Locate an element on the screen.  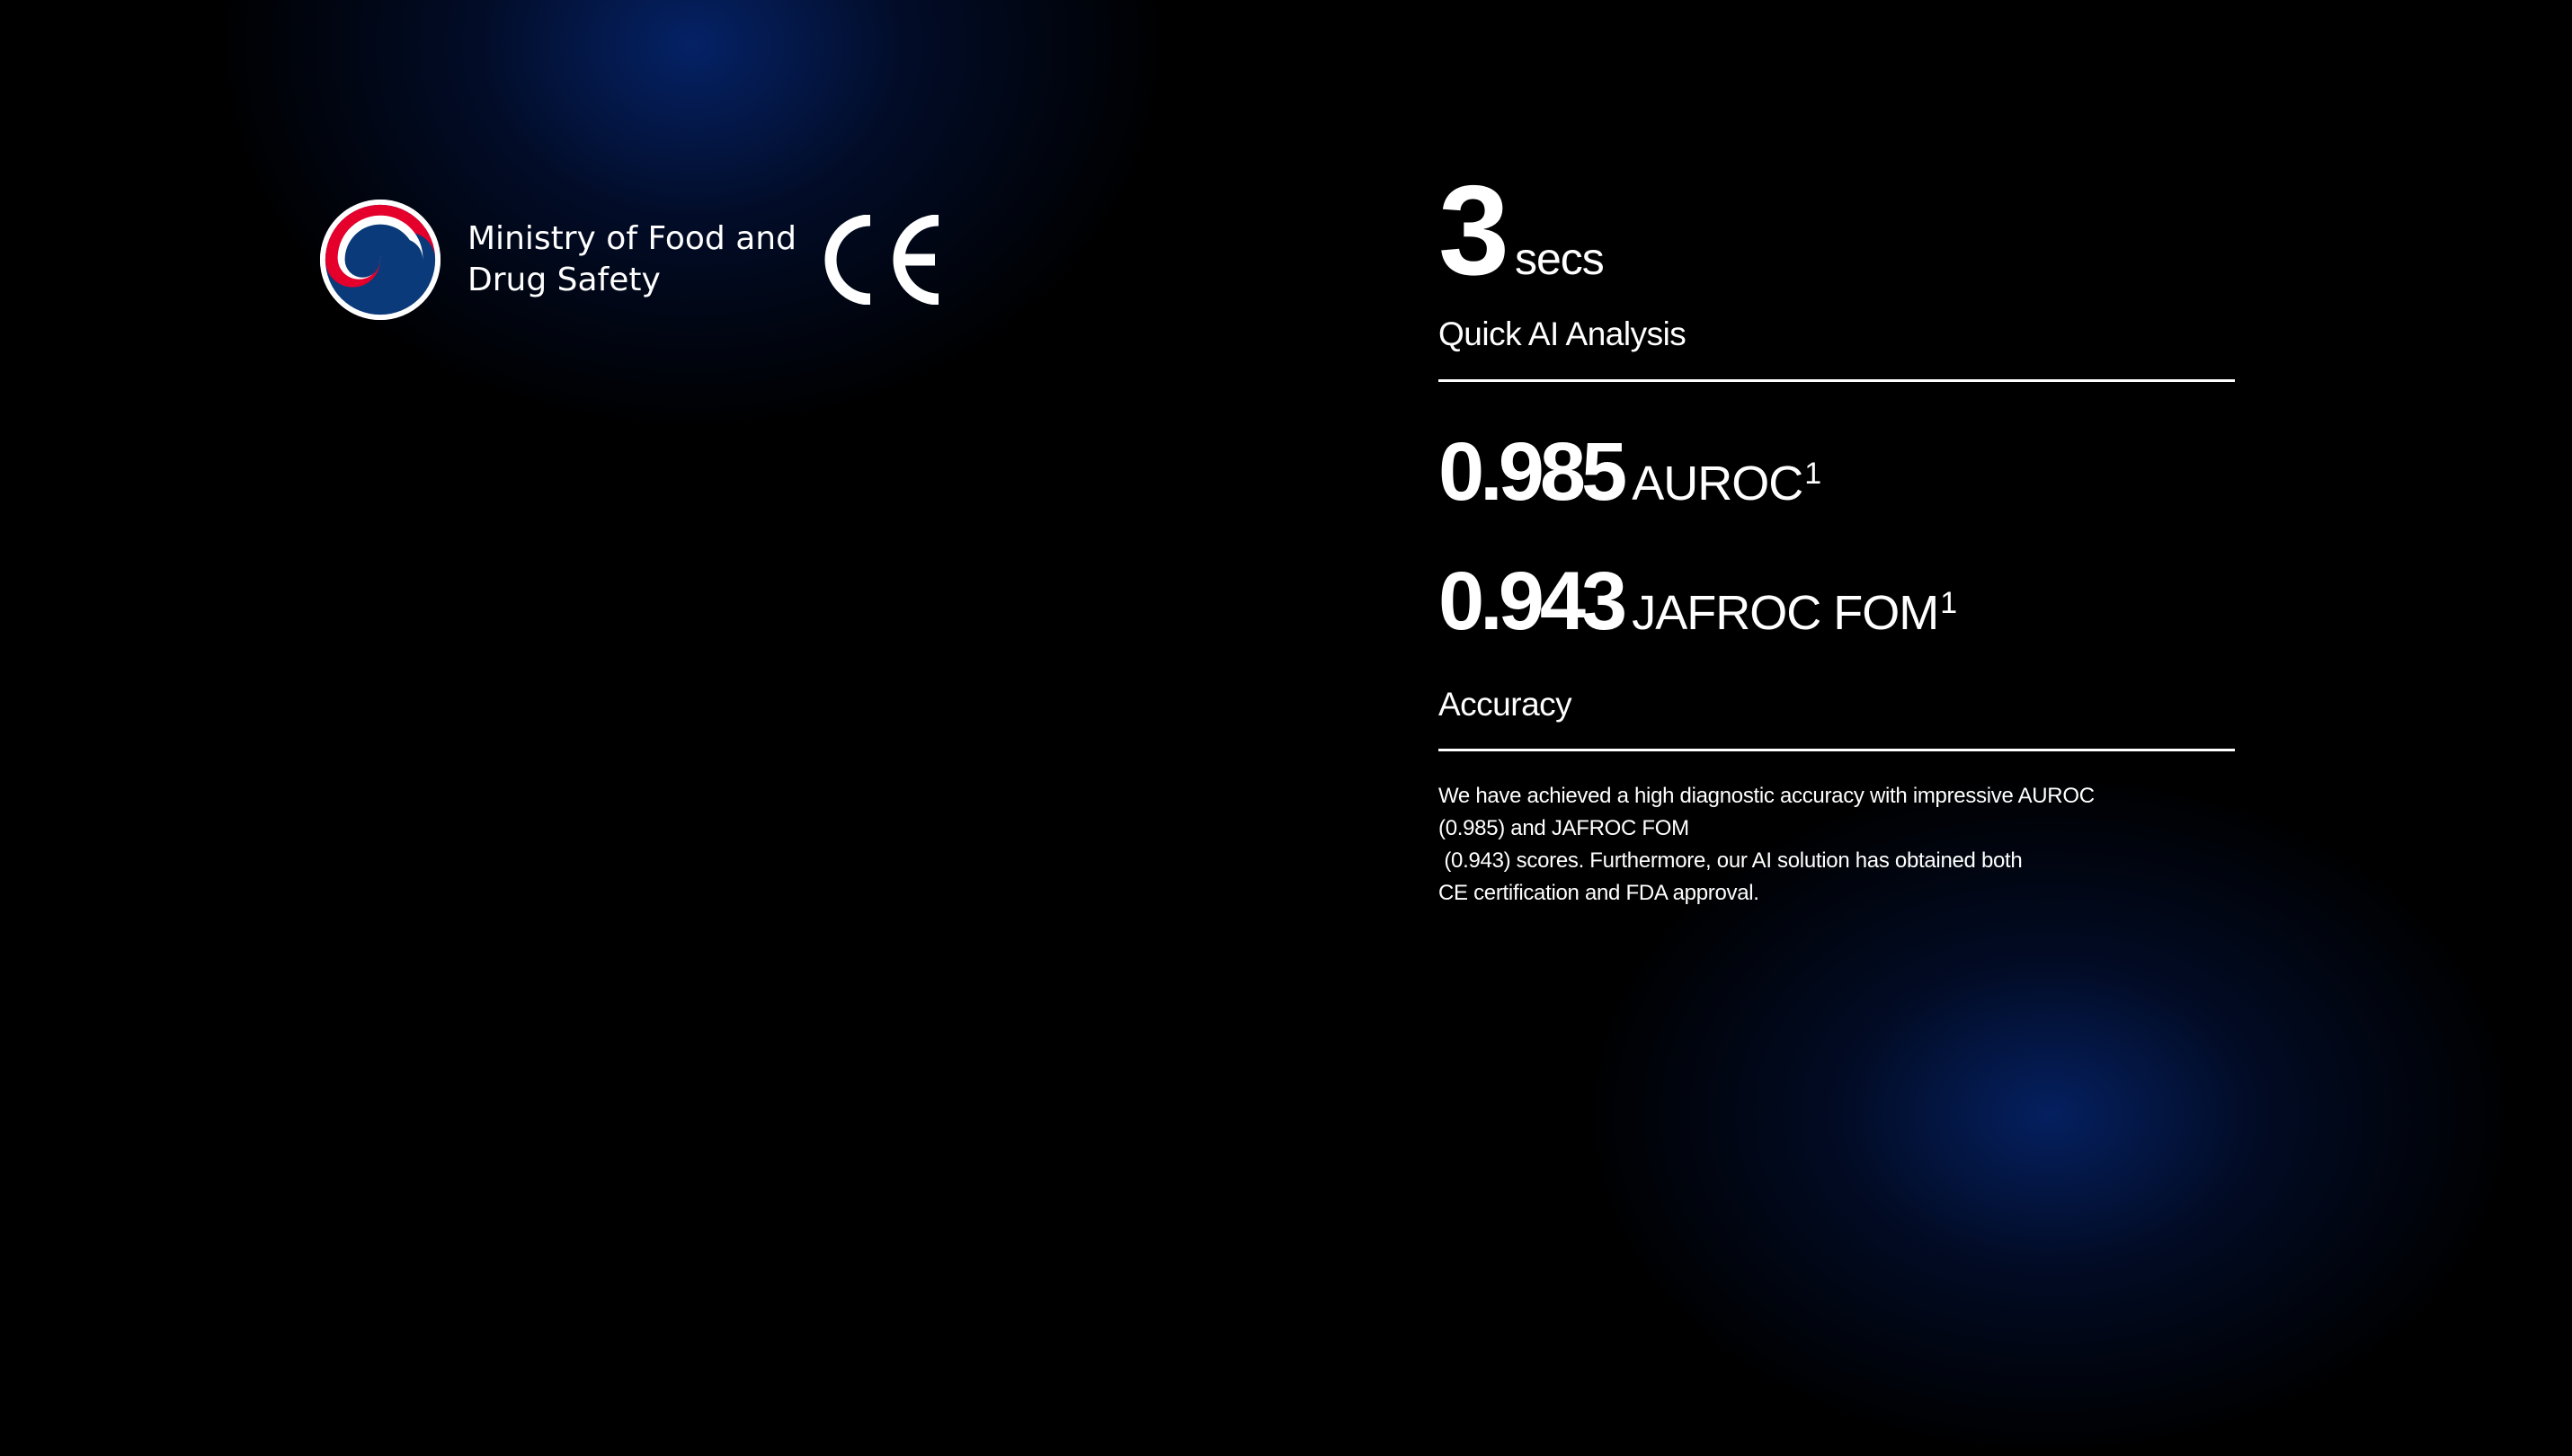
description-line: (0.985) and JAFROC FOM is located at coordinates (1563, 828).